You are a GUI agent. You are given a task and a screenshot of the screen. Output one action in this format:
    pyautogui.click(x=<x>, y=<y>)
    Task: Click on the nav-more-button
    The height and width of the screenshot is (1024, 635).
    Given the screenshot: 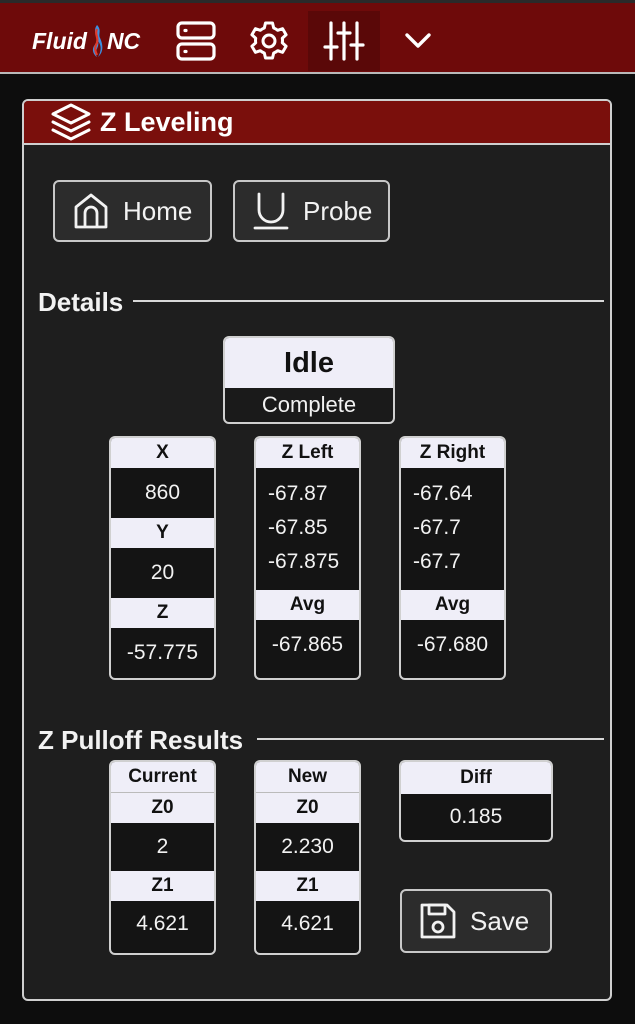 What is the action you would take?
    pyautogui.click(x=418, y=41)
    